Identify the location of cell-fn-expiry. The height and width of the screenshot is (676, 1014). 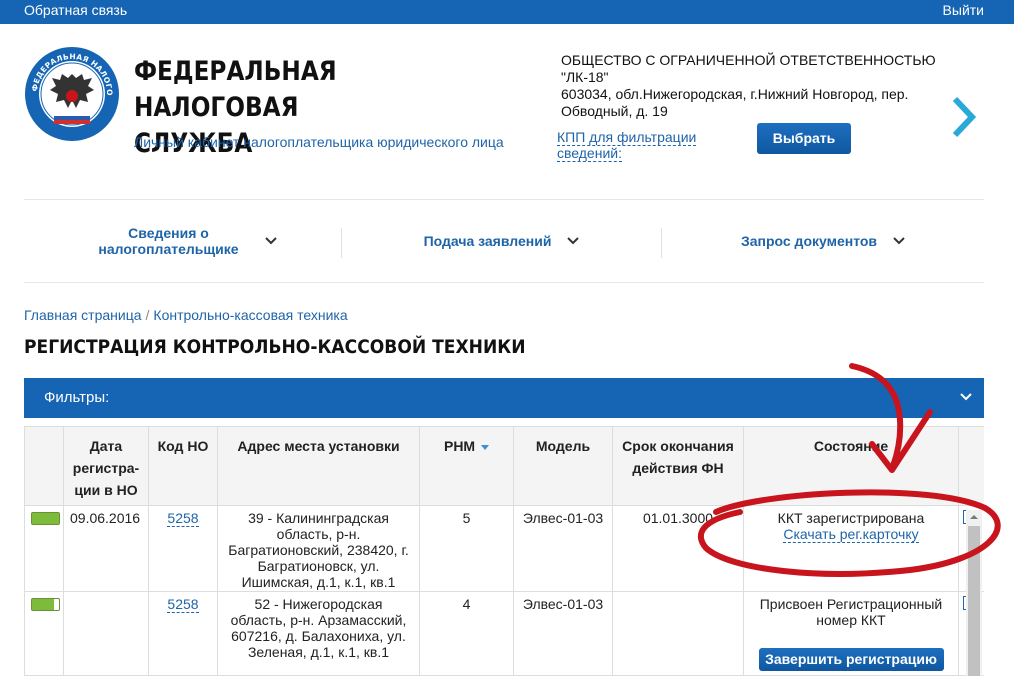
(678, 633).